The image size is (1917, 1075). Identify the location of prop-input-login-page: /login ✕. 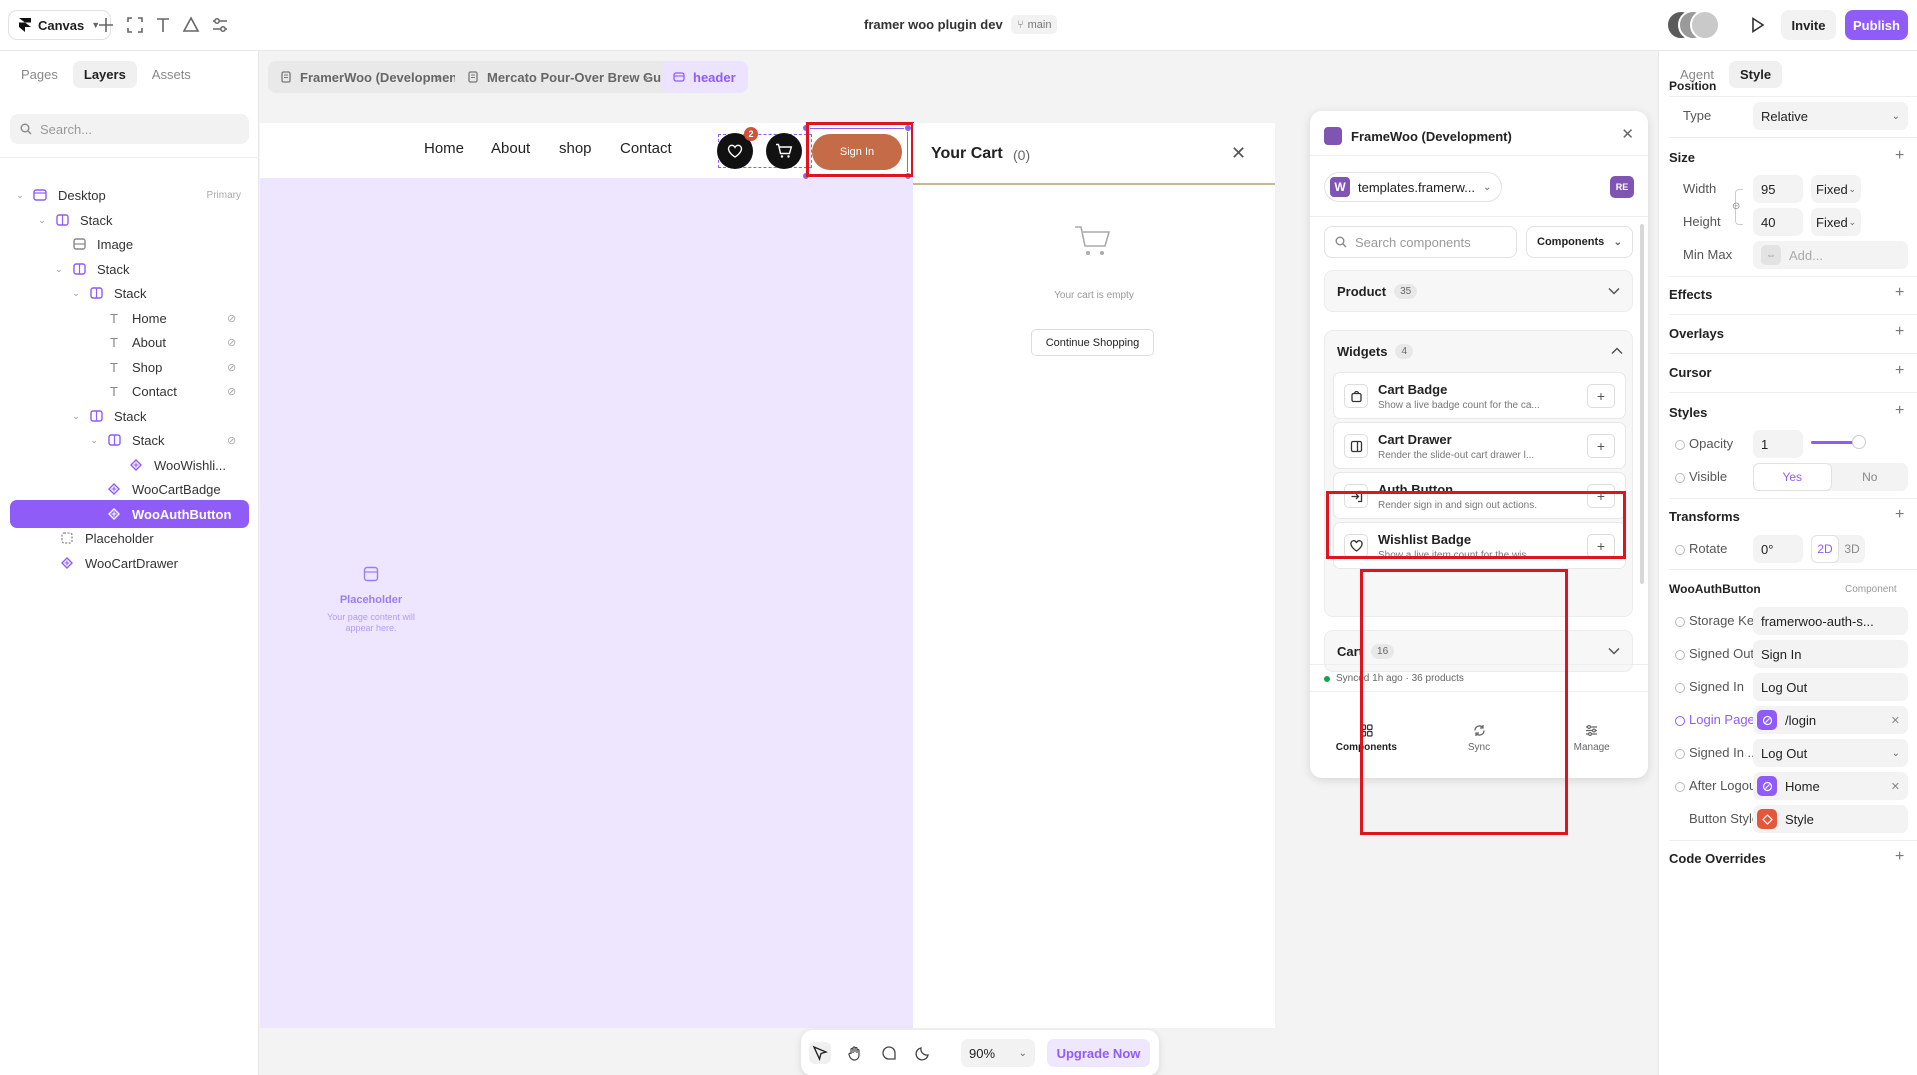
(1830, 720).